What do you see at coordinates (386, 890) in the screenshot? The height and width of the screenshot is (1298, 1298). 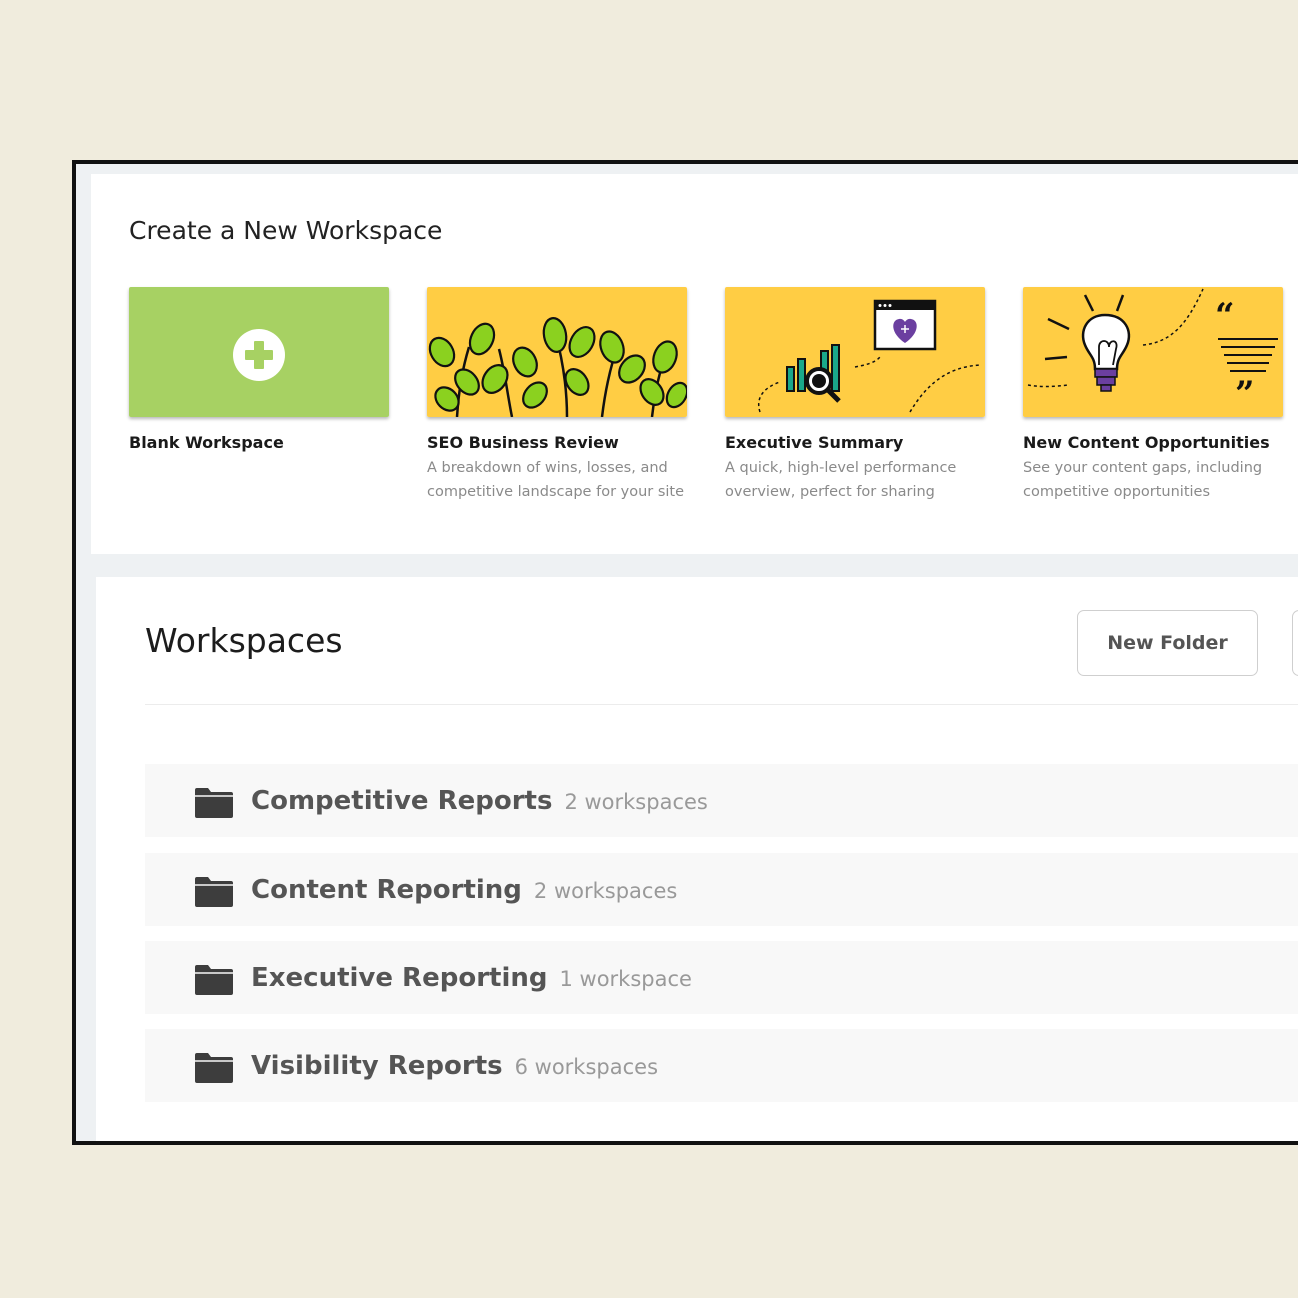 I see `folder-name: Content Reporting` at bounding box center [386, 890].